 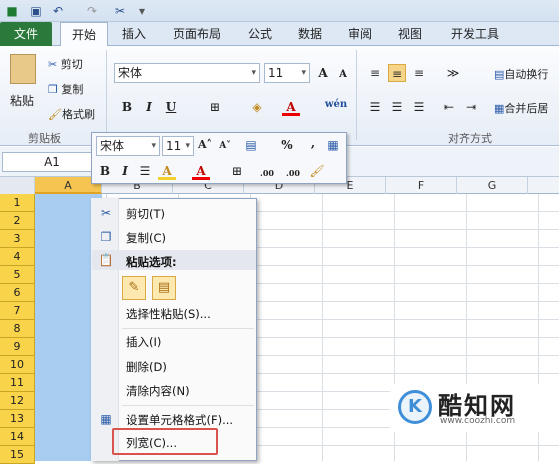 I want to click on shrink-font-button: A, so click(x=343, y=75).